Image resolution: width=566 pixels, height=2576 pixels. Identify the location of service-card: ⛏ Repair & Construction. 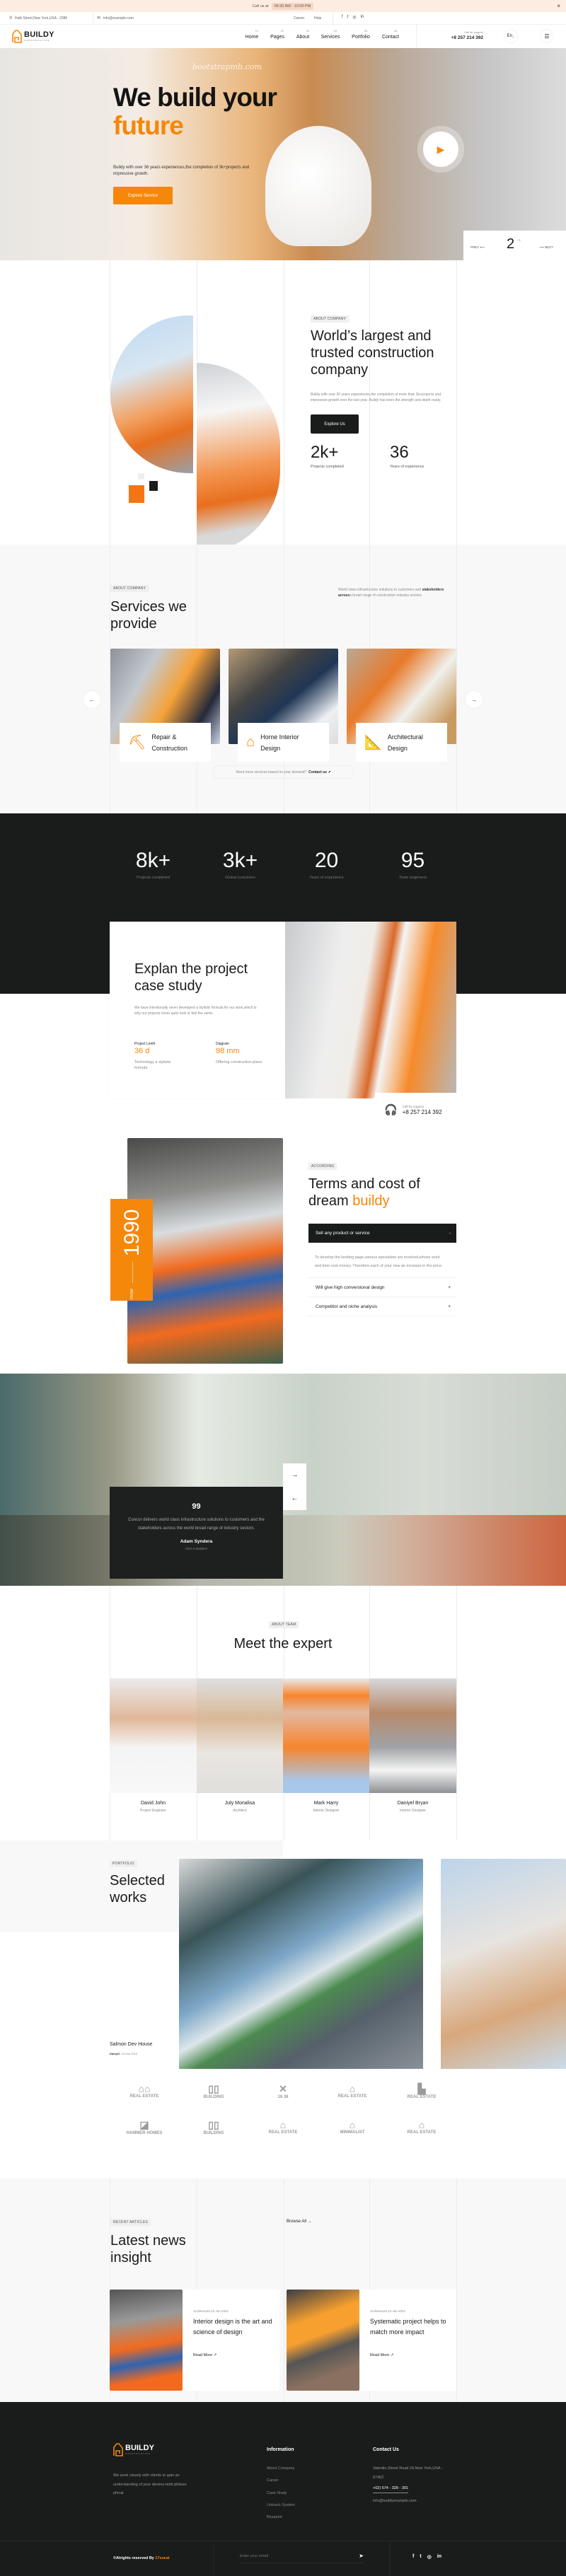
(165, 705).